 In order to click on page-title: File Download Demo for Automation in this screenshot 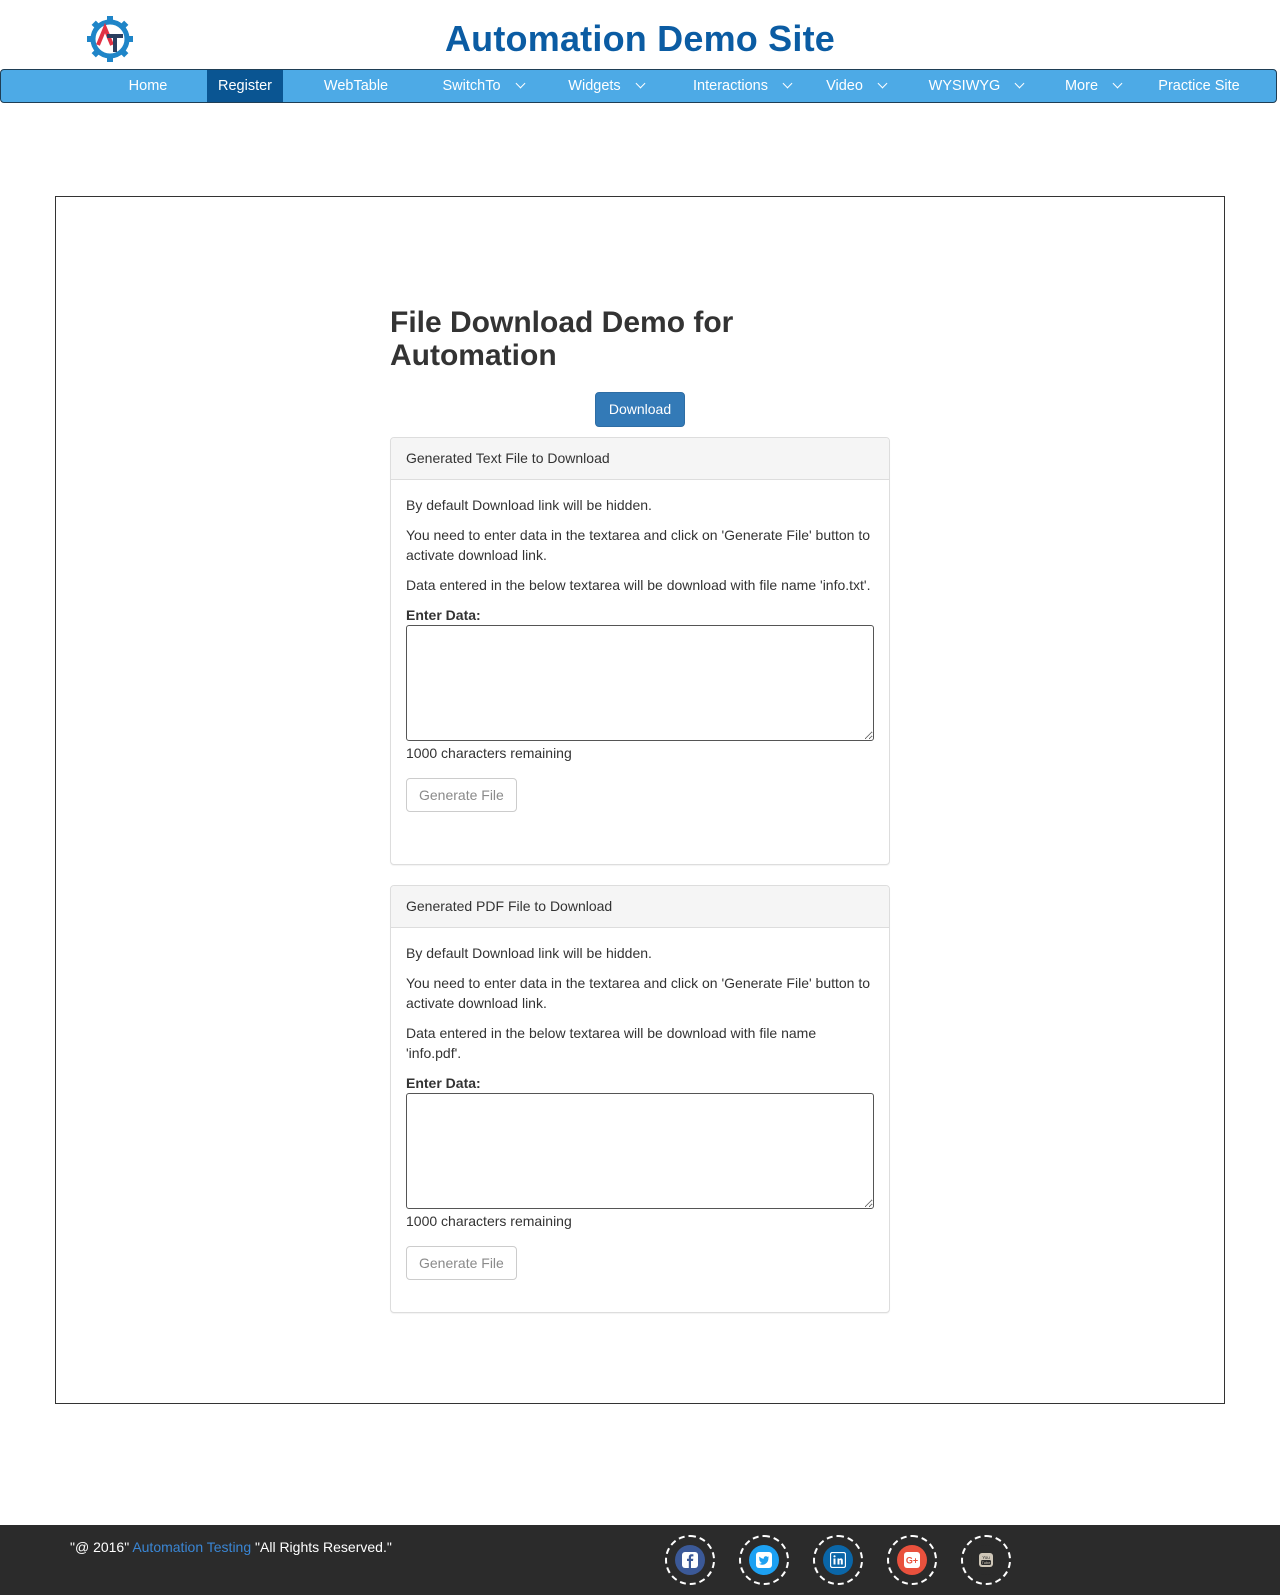, I will do `click(562, 339)`.